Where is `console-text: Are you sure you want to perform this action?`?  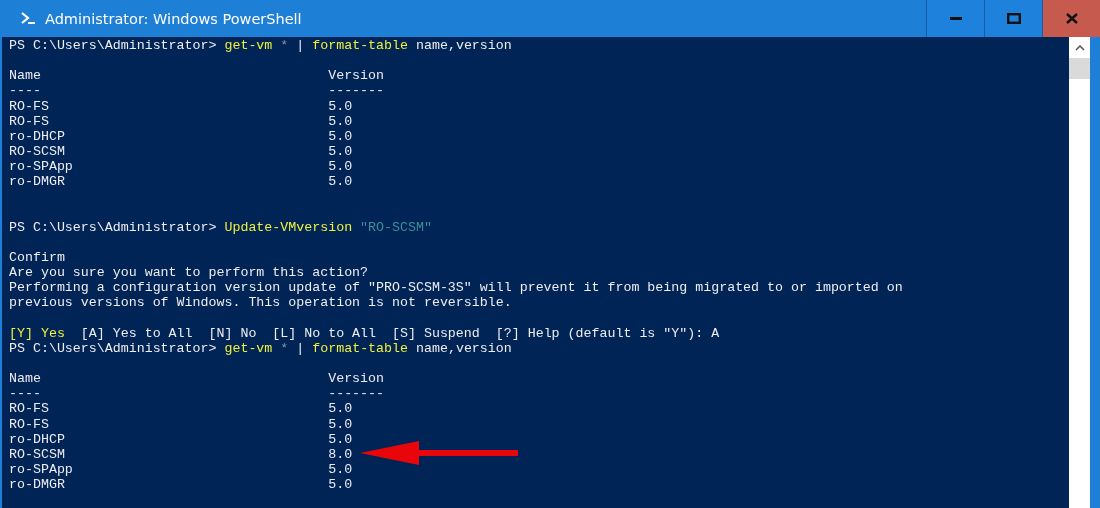 console-text: Are you sure you want to perform this action? is located at coordinates (189, 273).